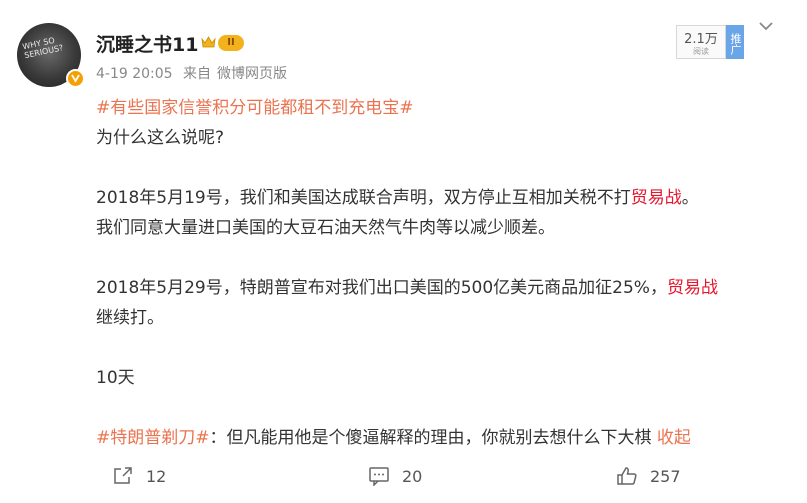 The width and height of the screenshot is (807, 503). I want to click on action-bar: 12 20 257, so click(403, 477).